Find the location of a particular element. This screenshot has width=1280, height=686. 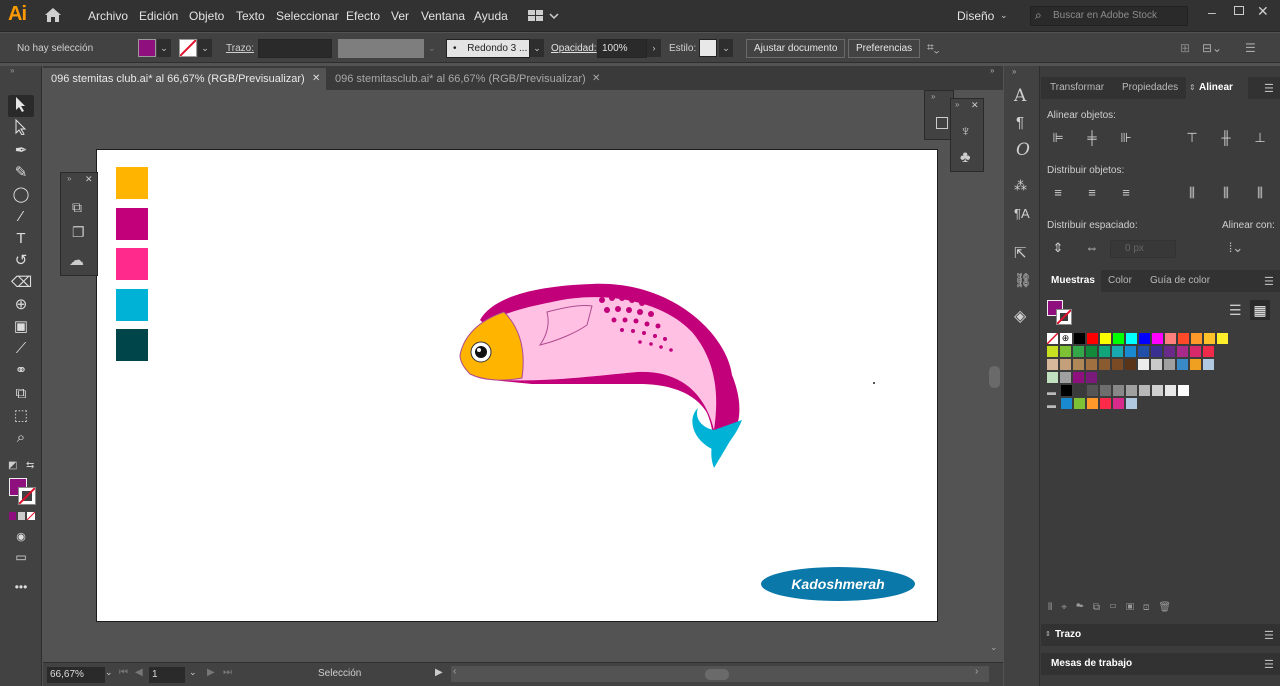

distribute-vertical-space-icon: ⇕ is located at coordinates (1058, 248).